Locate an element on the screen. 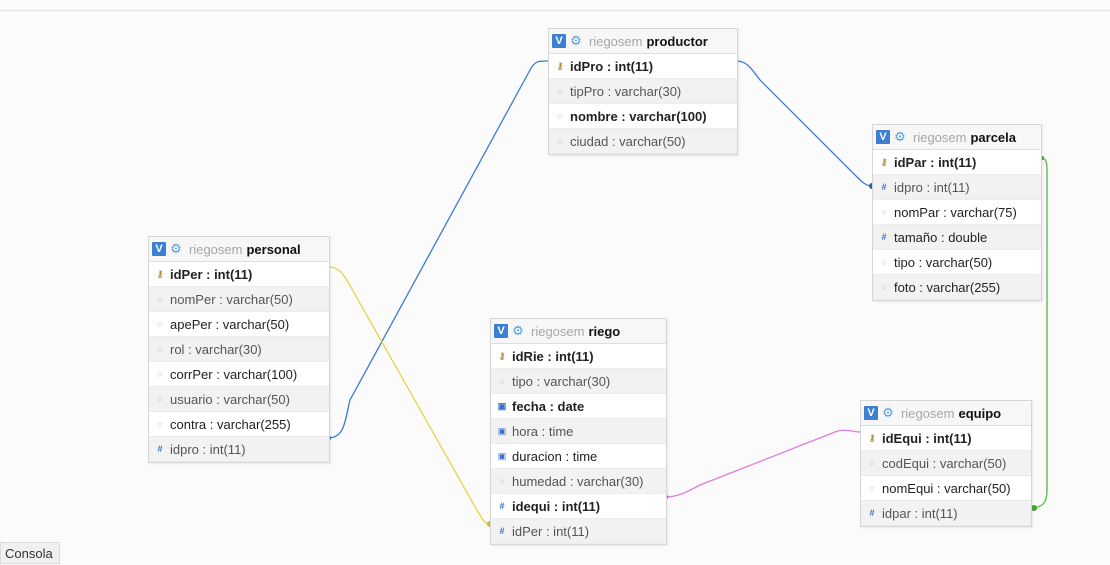 Image resolution: width=1110 pixels, height=565 pixels. column-row: ○ nomPer : varchar(50) is located at coordinates (239, 299).